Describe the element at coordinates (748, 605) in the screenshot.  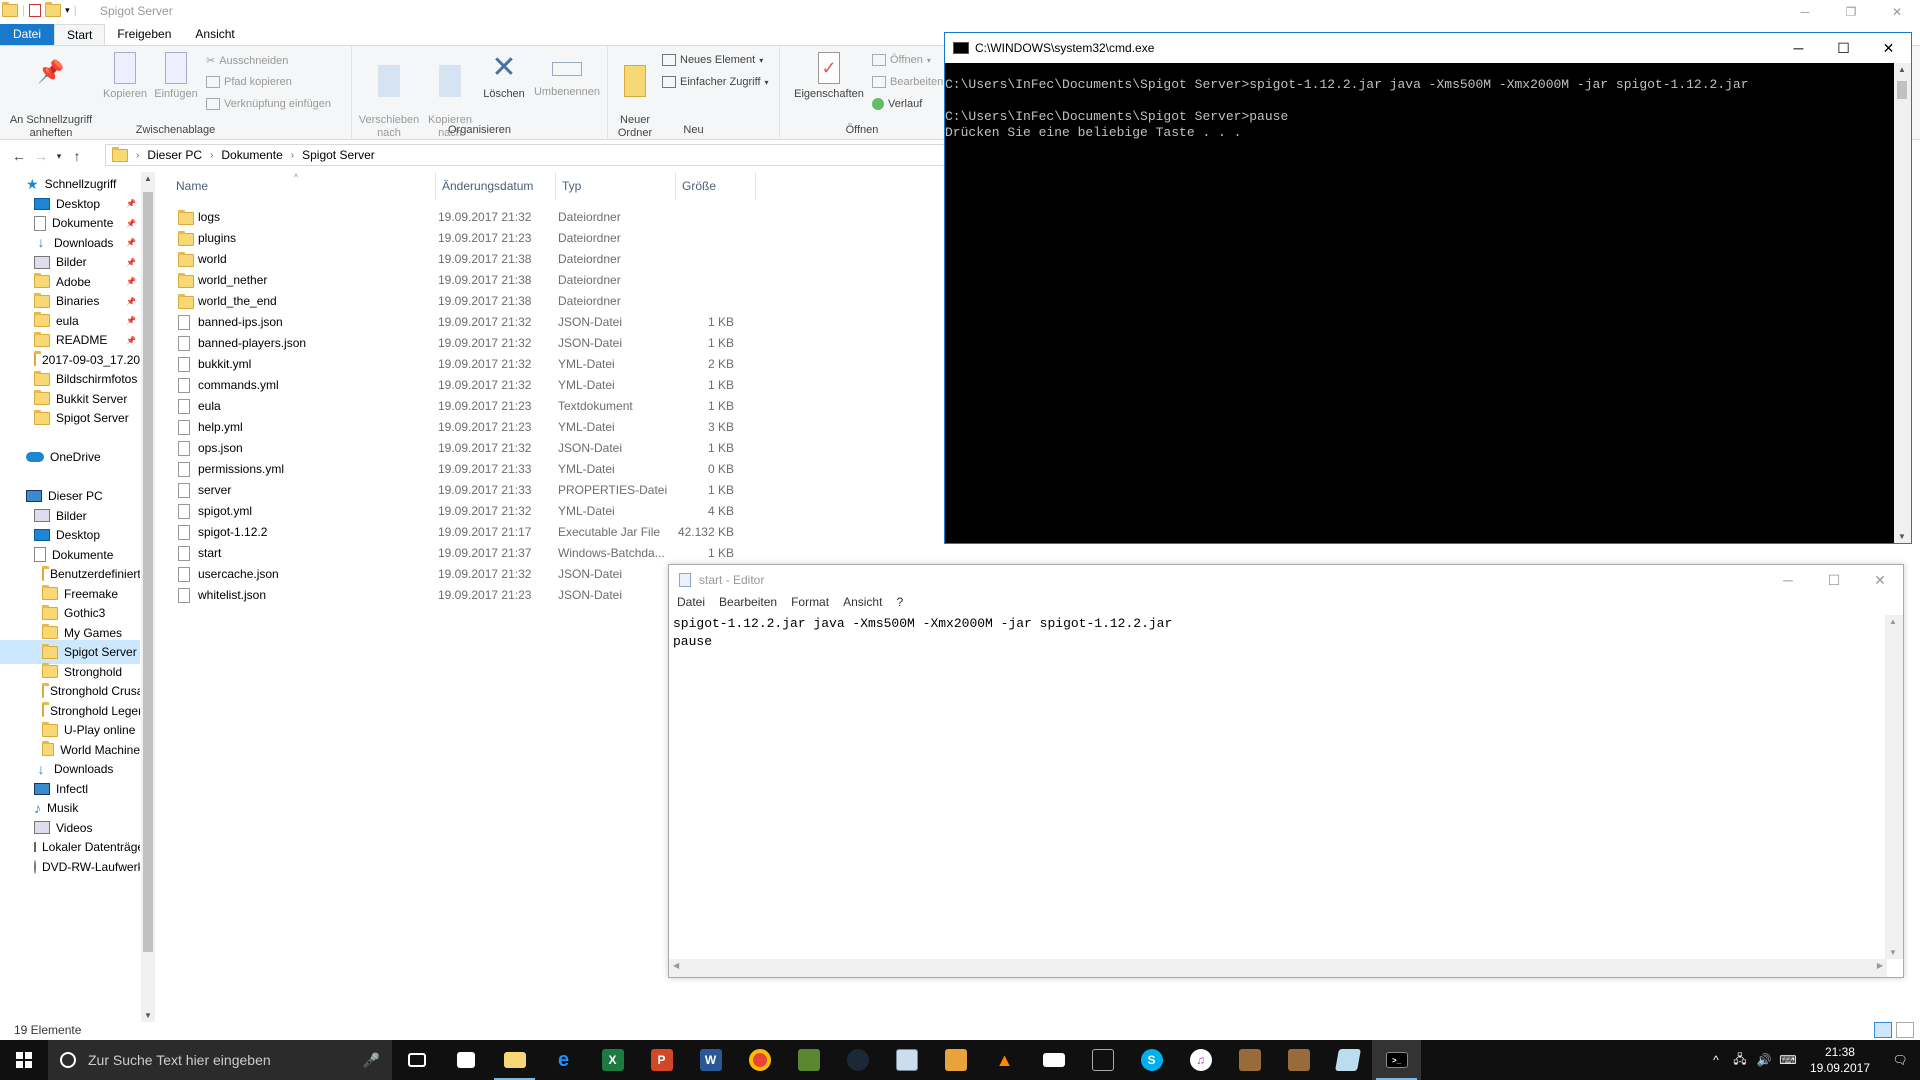
I see `menu-bearbeiten: Bearbeiten` at that location.